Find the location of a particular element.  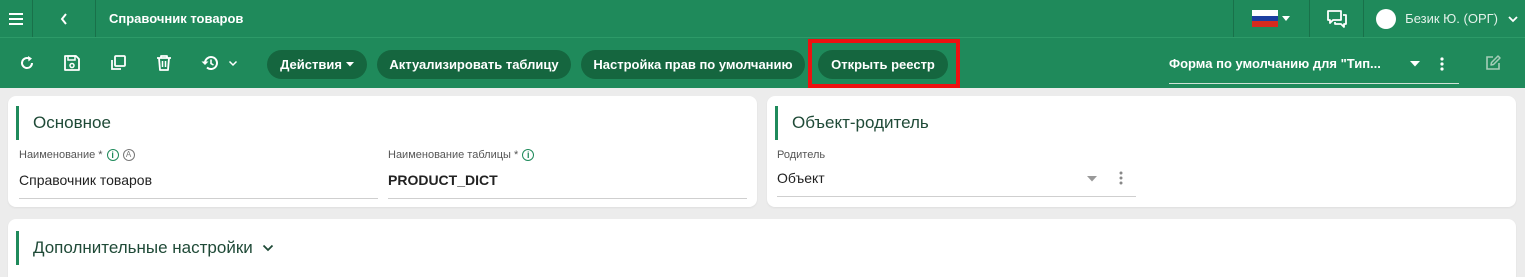

parent-label: Родитель is located at coordinates (801, 155).